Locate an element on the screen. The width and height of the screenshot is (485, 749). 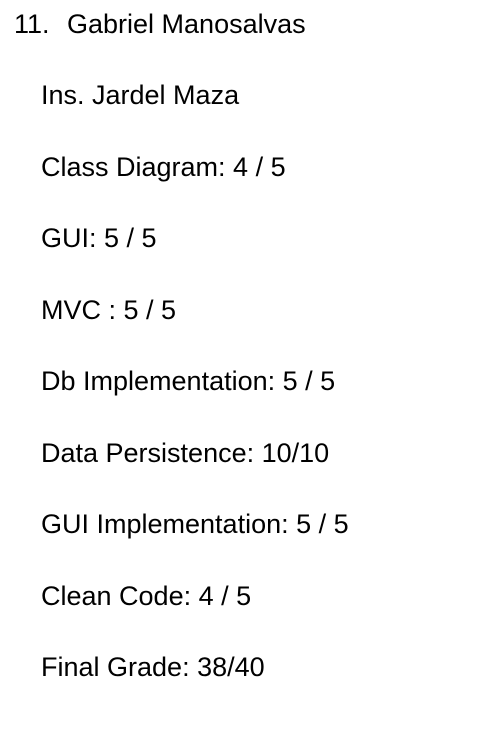
instructor-name: Ins. Jardel Maza is located at coordinates (140, 95).